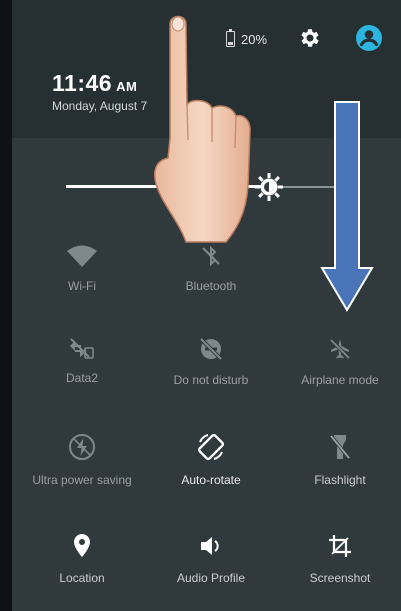 The image size is (401, 611). What do you see at coordinates (211, 447) in the screenshot?
I see `auto-rotate-icon` at bounding box center [211, 447].